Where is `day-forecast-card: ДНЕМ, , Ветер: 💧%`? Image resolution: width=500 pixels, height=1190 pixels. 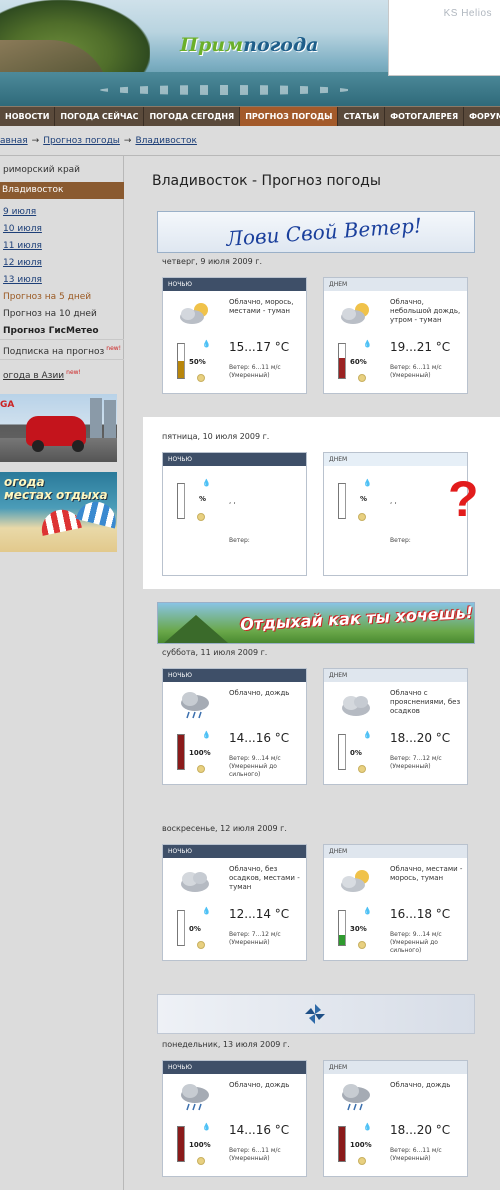
day-forecast-card: ДНЕМ, , Ветер: 💧% is located at coordinates (395, 514).